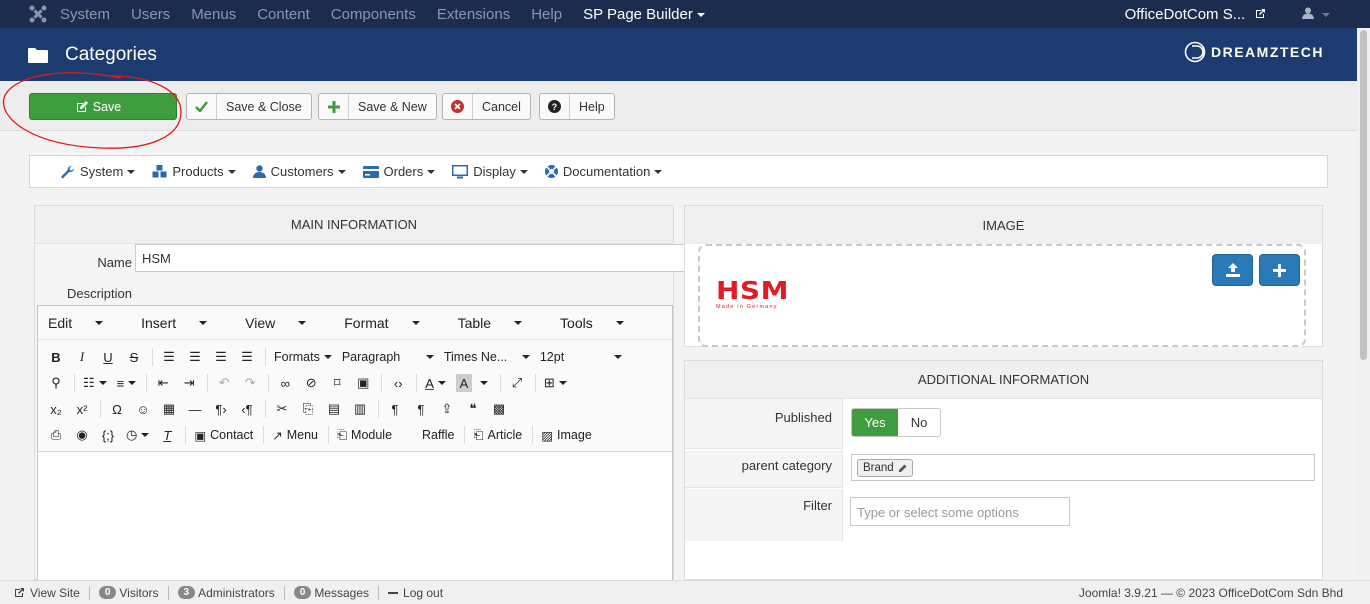 The width and height of the screenshot is (1370, 604). What do you see at coordinates (56, 435) in the screenshot?
I see `print-icon: ⎙` at bounding box center [56, 435].